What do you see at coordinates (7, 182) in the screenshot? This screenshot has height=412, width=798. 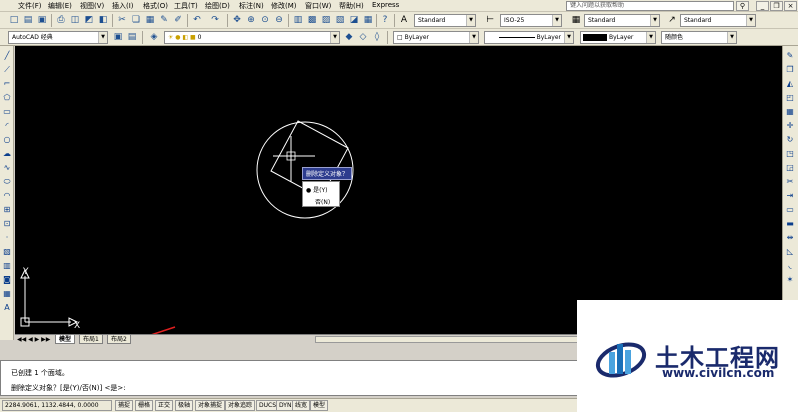 I see `ellipse-icon: ⬭` at bounding box center [7, 182].